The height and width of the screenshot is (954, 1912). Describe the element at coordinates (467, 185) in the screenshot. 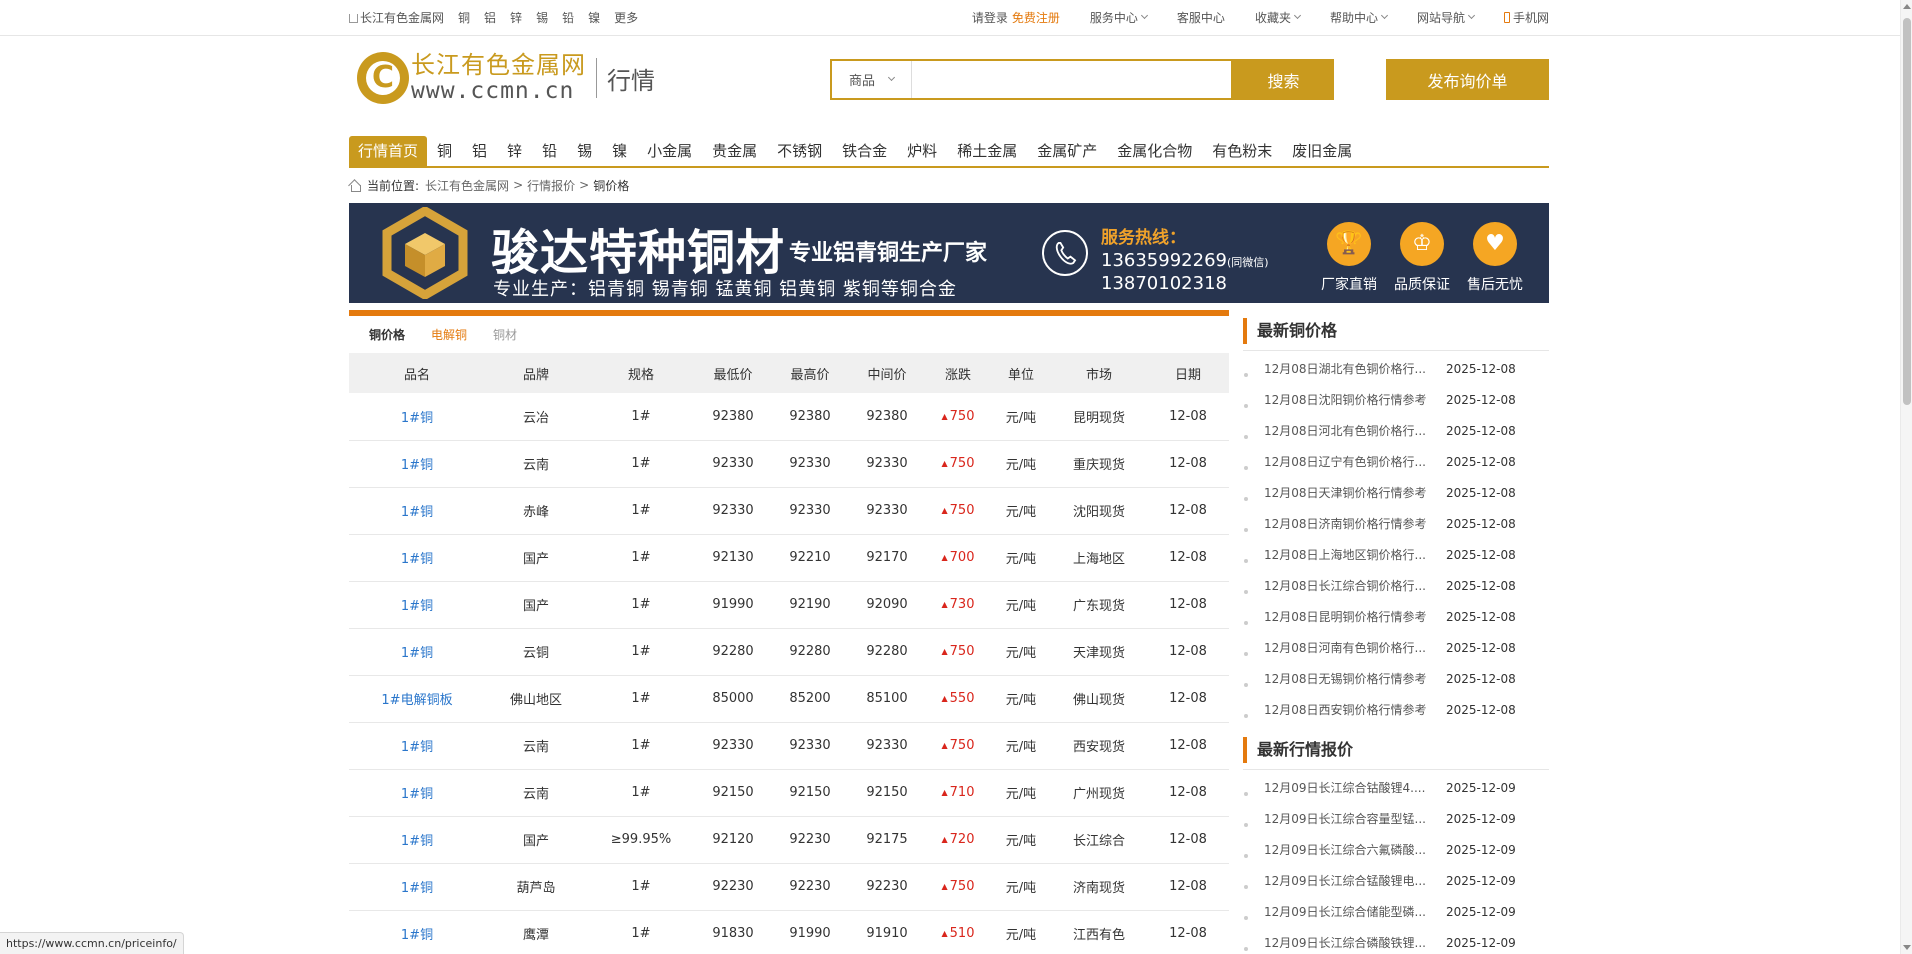

I see `breadcrumb-link-home: 长江有色金属网` at that location.